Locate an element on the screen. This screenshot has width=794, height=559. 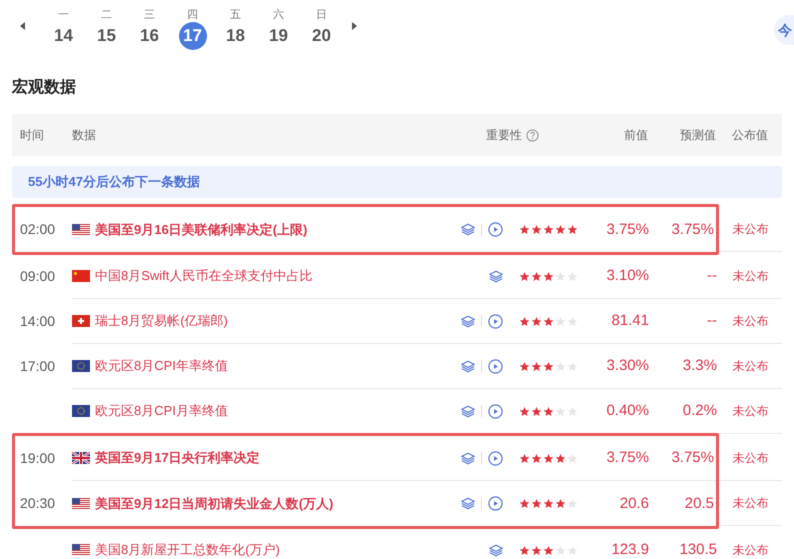
event-name: 欧元区8月CPI月率终值 is located at coordinates (161, 411).